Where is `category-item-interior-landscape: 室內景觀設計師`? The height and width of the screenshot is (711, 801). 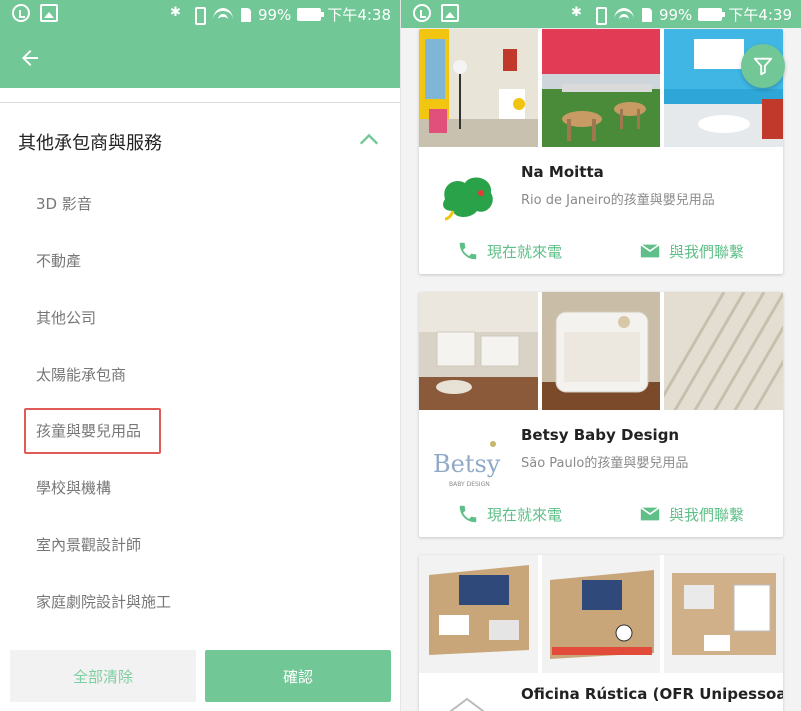
category-item-interior-landscape: 室內景觀設計師 is located at coordinates (88, 544).